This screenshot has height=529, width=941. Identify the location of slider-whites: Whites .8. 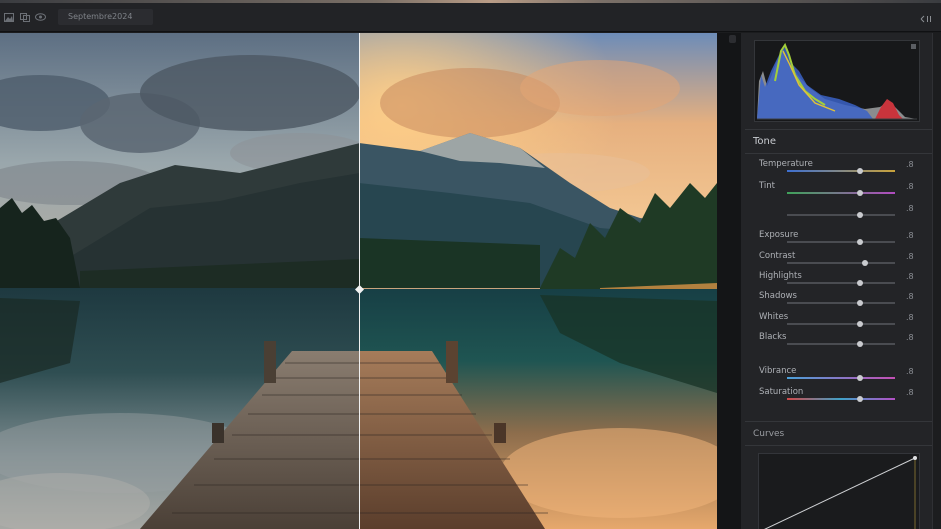
(839, 322).